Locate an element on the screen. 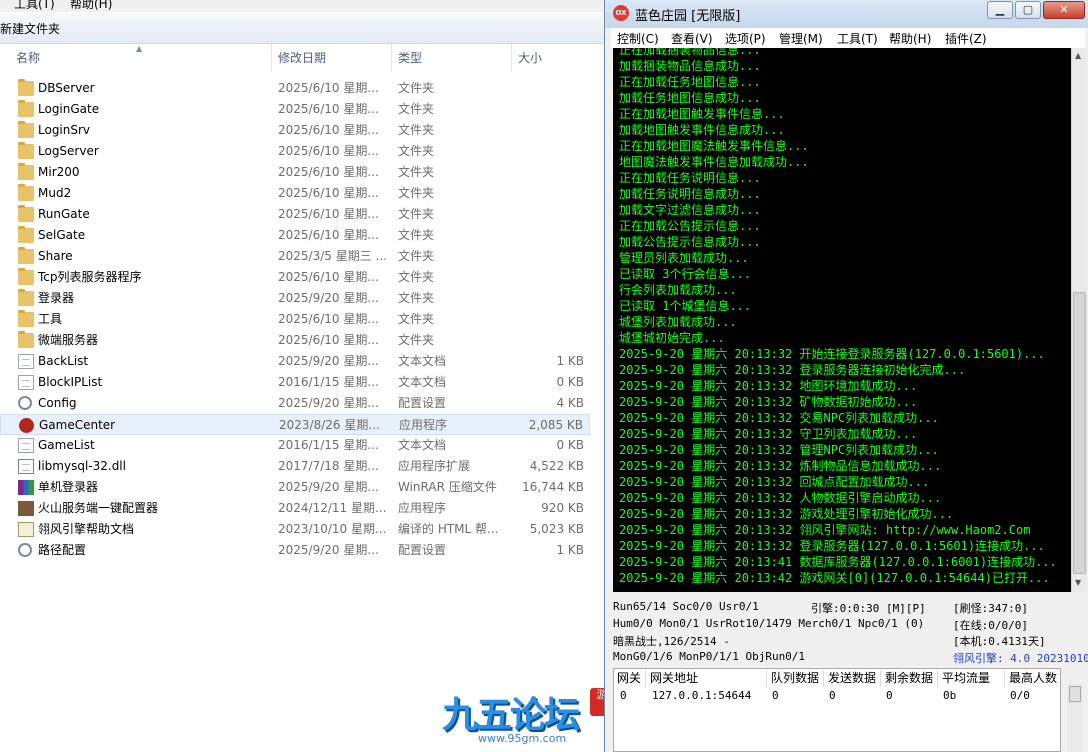  file-row: 登录器 2025/9/20 星期... 文件夹 is located at coordinates (295, 298).